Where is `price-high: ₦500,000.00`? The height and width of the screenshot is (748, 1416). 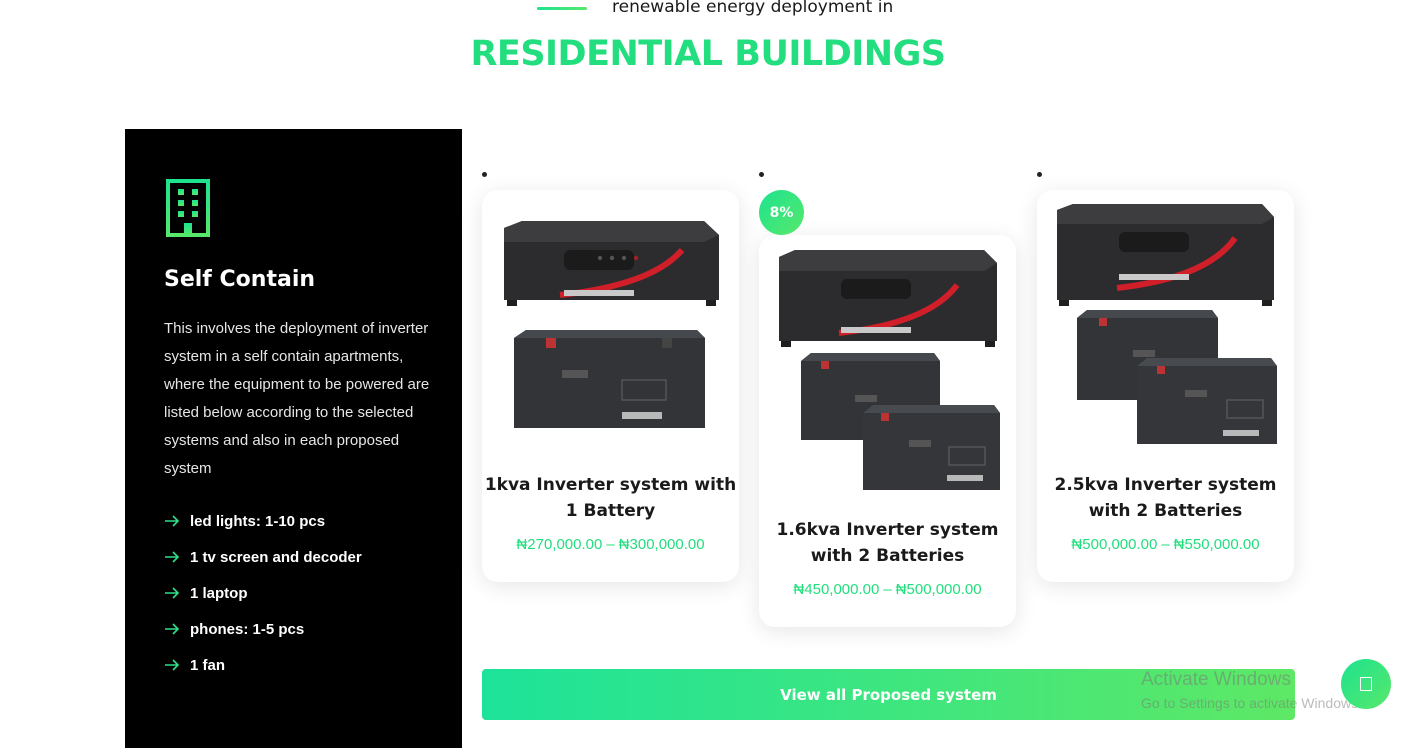 price-high: ₦500,000.00 is located at coordinates (938, 589).